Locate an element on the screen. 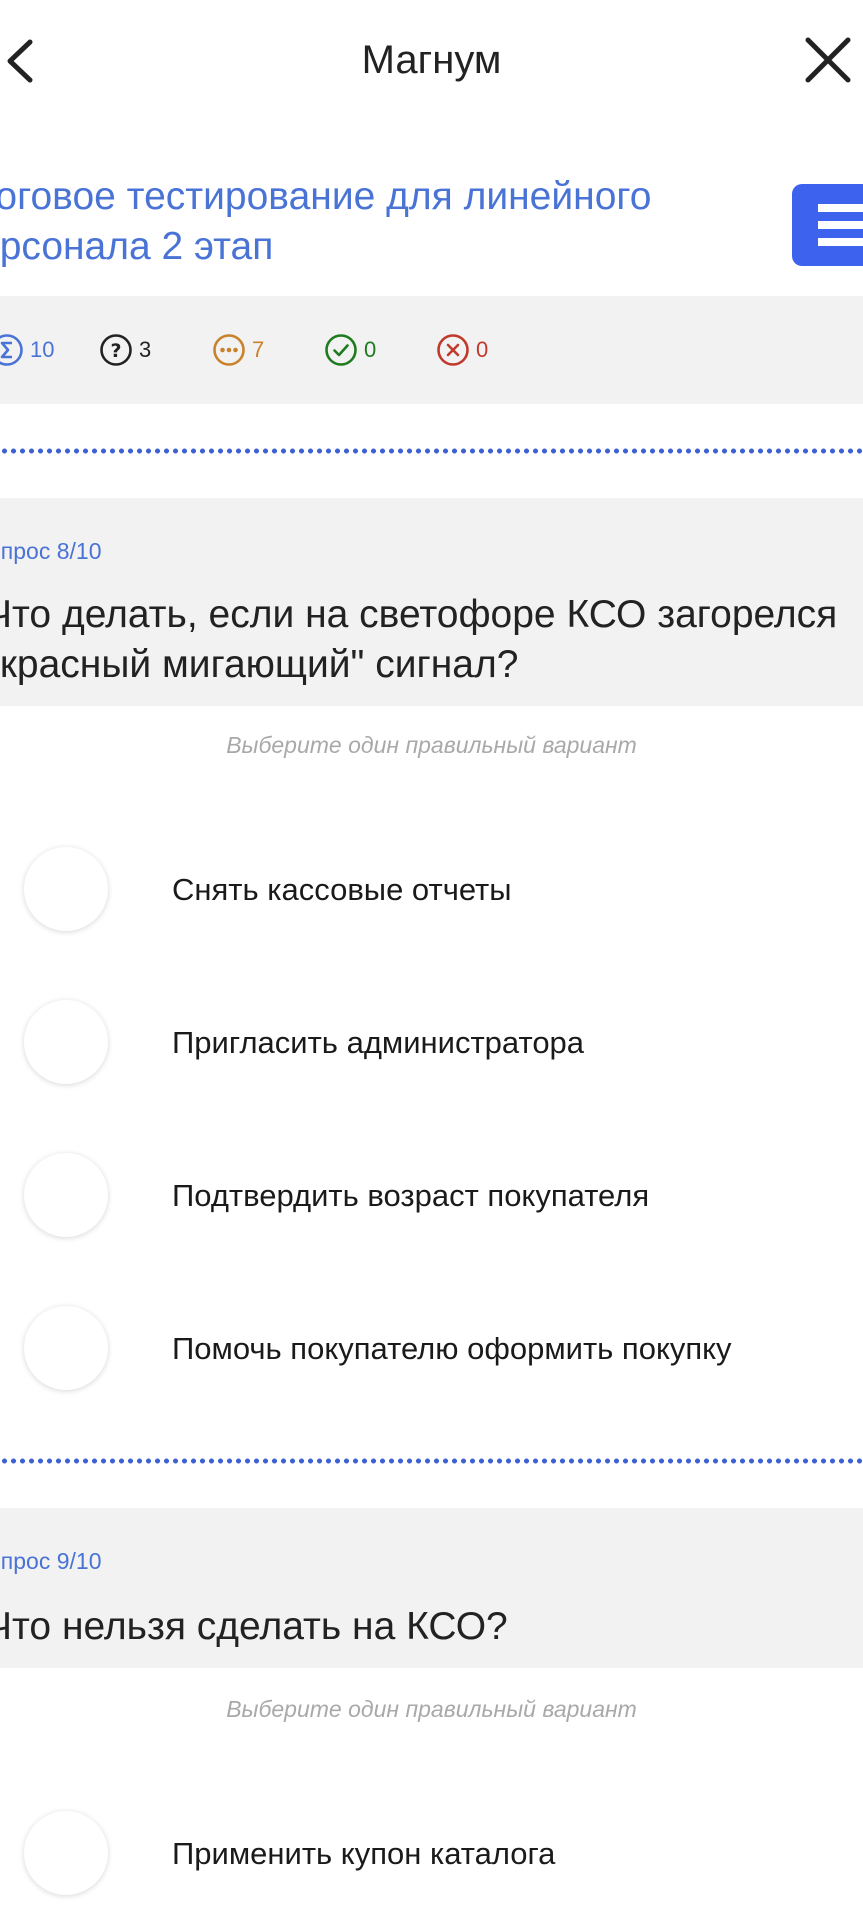 Image resolution: width=863 pixels, height=1920 pixels. answer-option-label: Помочь покупателю оформить покупку is located at coordinates (452, 1348).